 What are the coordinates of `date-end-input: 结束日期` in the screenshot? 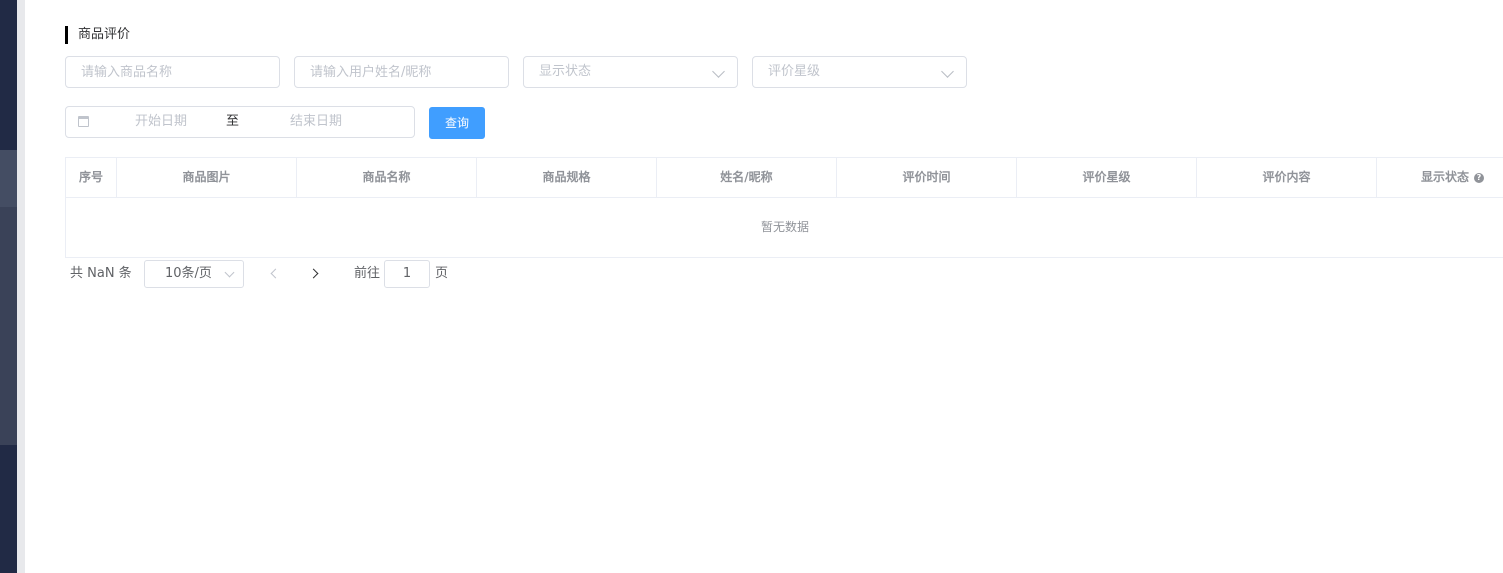 It's located at (316, 122).